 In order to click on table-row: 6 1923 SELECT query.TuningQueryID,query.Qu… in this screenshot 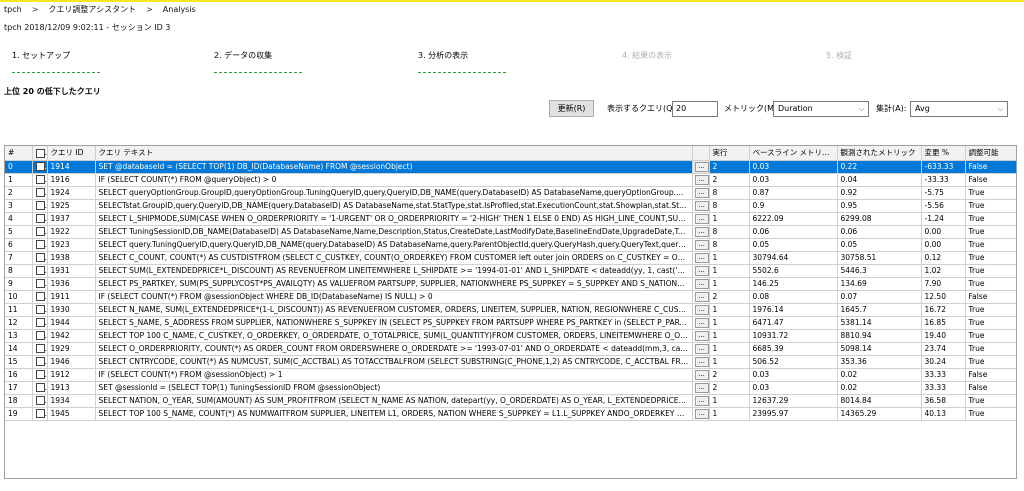, I will do `click(510, 245)`.